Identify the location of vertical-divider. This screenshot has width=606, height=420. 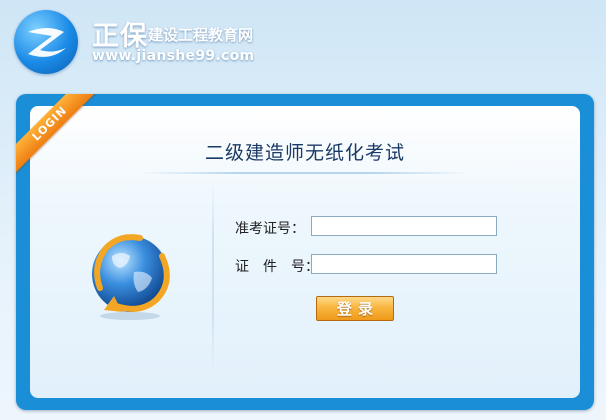
(213, 277).